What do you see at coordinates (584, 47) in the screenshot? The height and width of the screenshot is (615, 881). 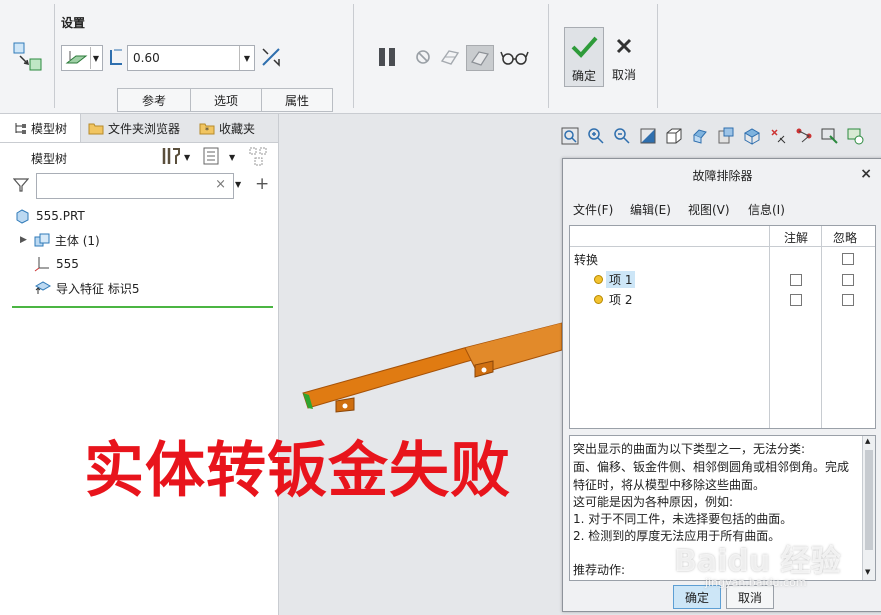 I see `checkmark-icon` at bounding box center [584, 47].